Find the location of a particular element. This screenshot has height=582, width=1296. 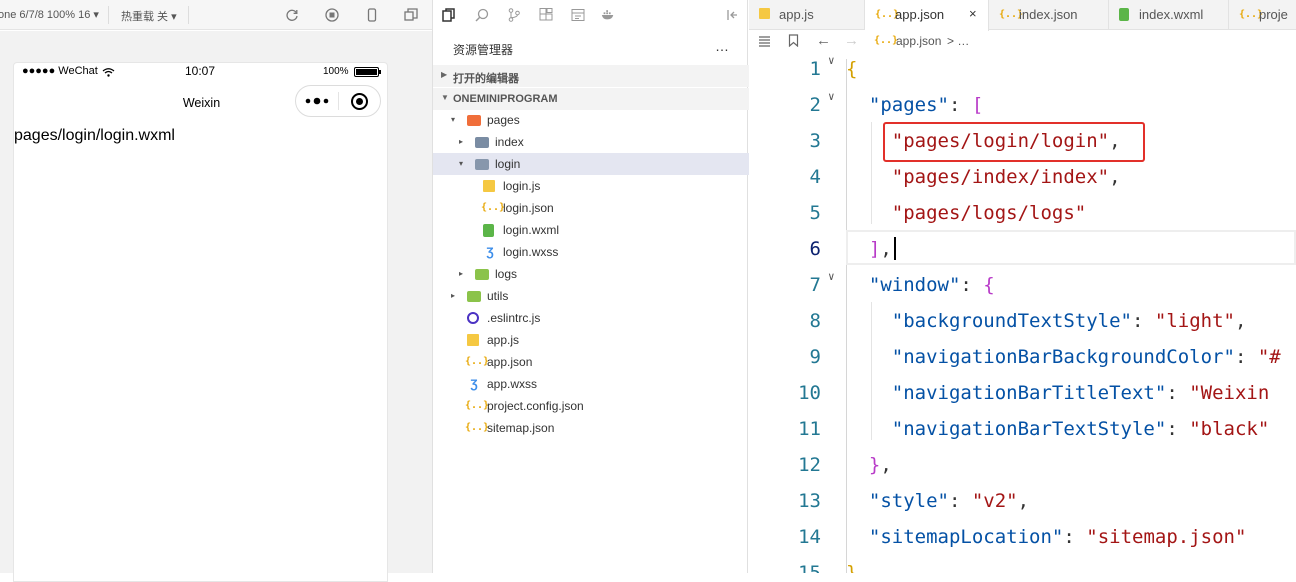

text-cursor is located at coordinates (895, 248).